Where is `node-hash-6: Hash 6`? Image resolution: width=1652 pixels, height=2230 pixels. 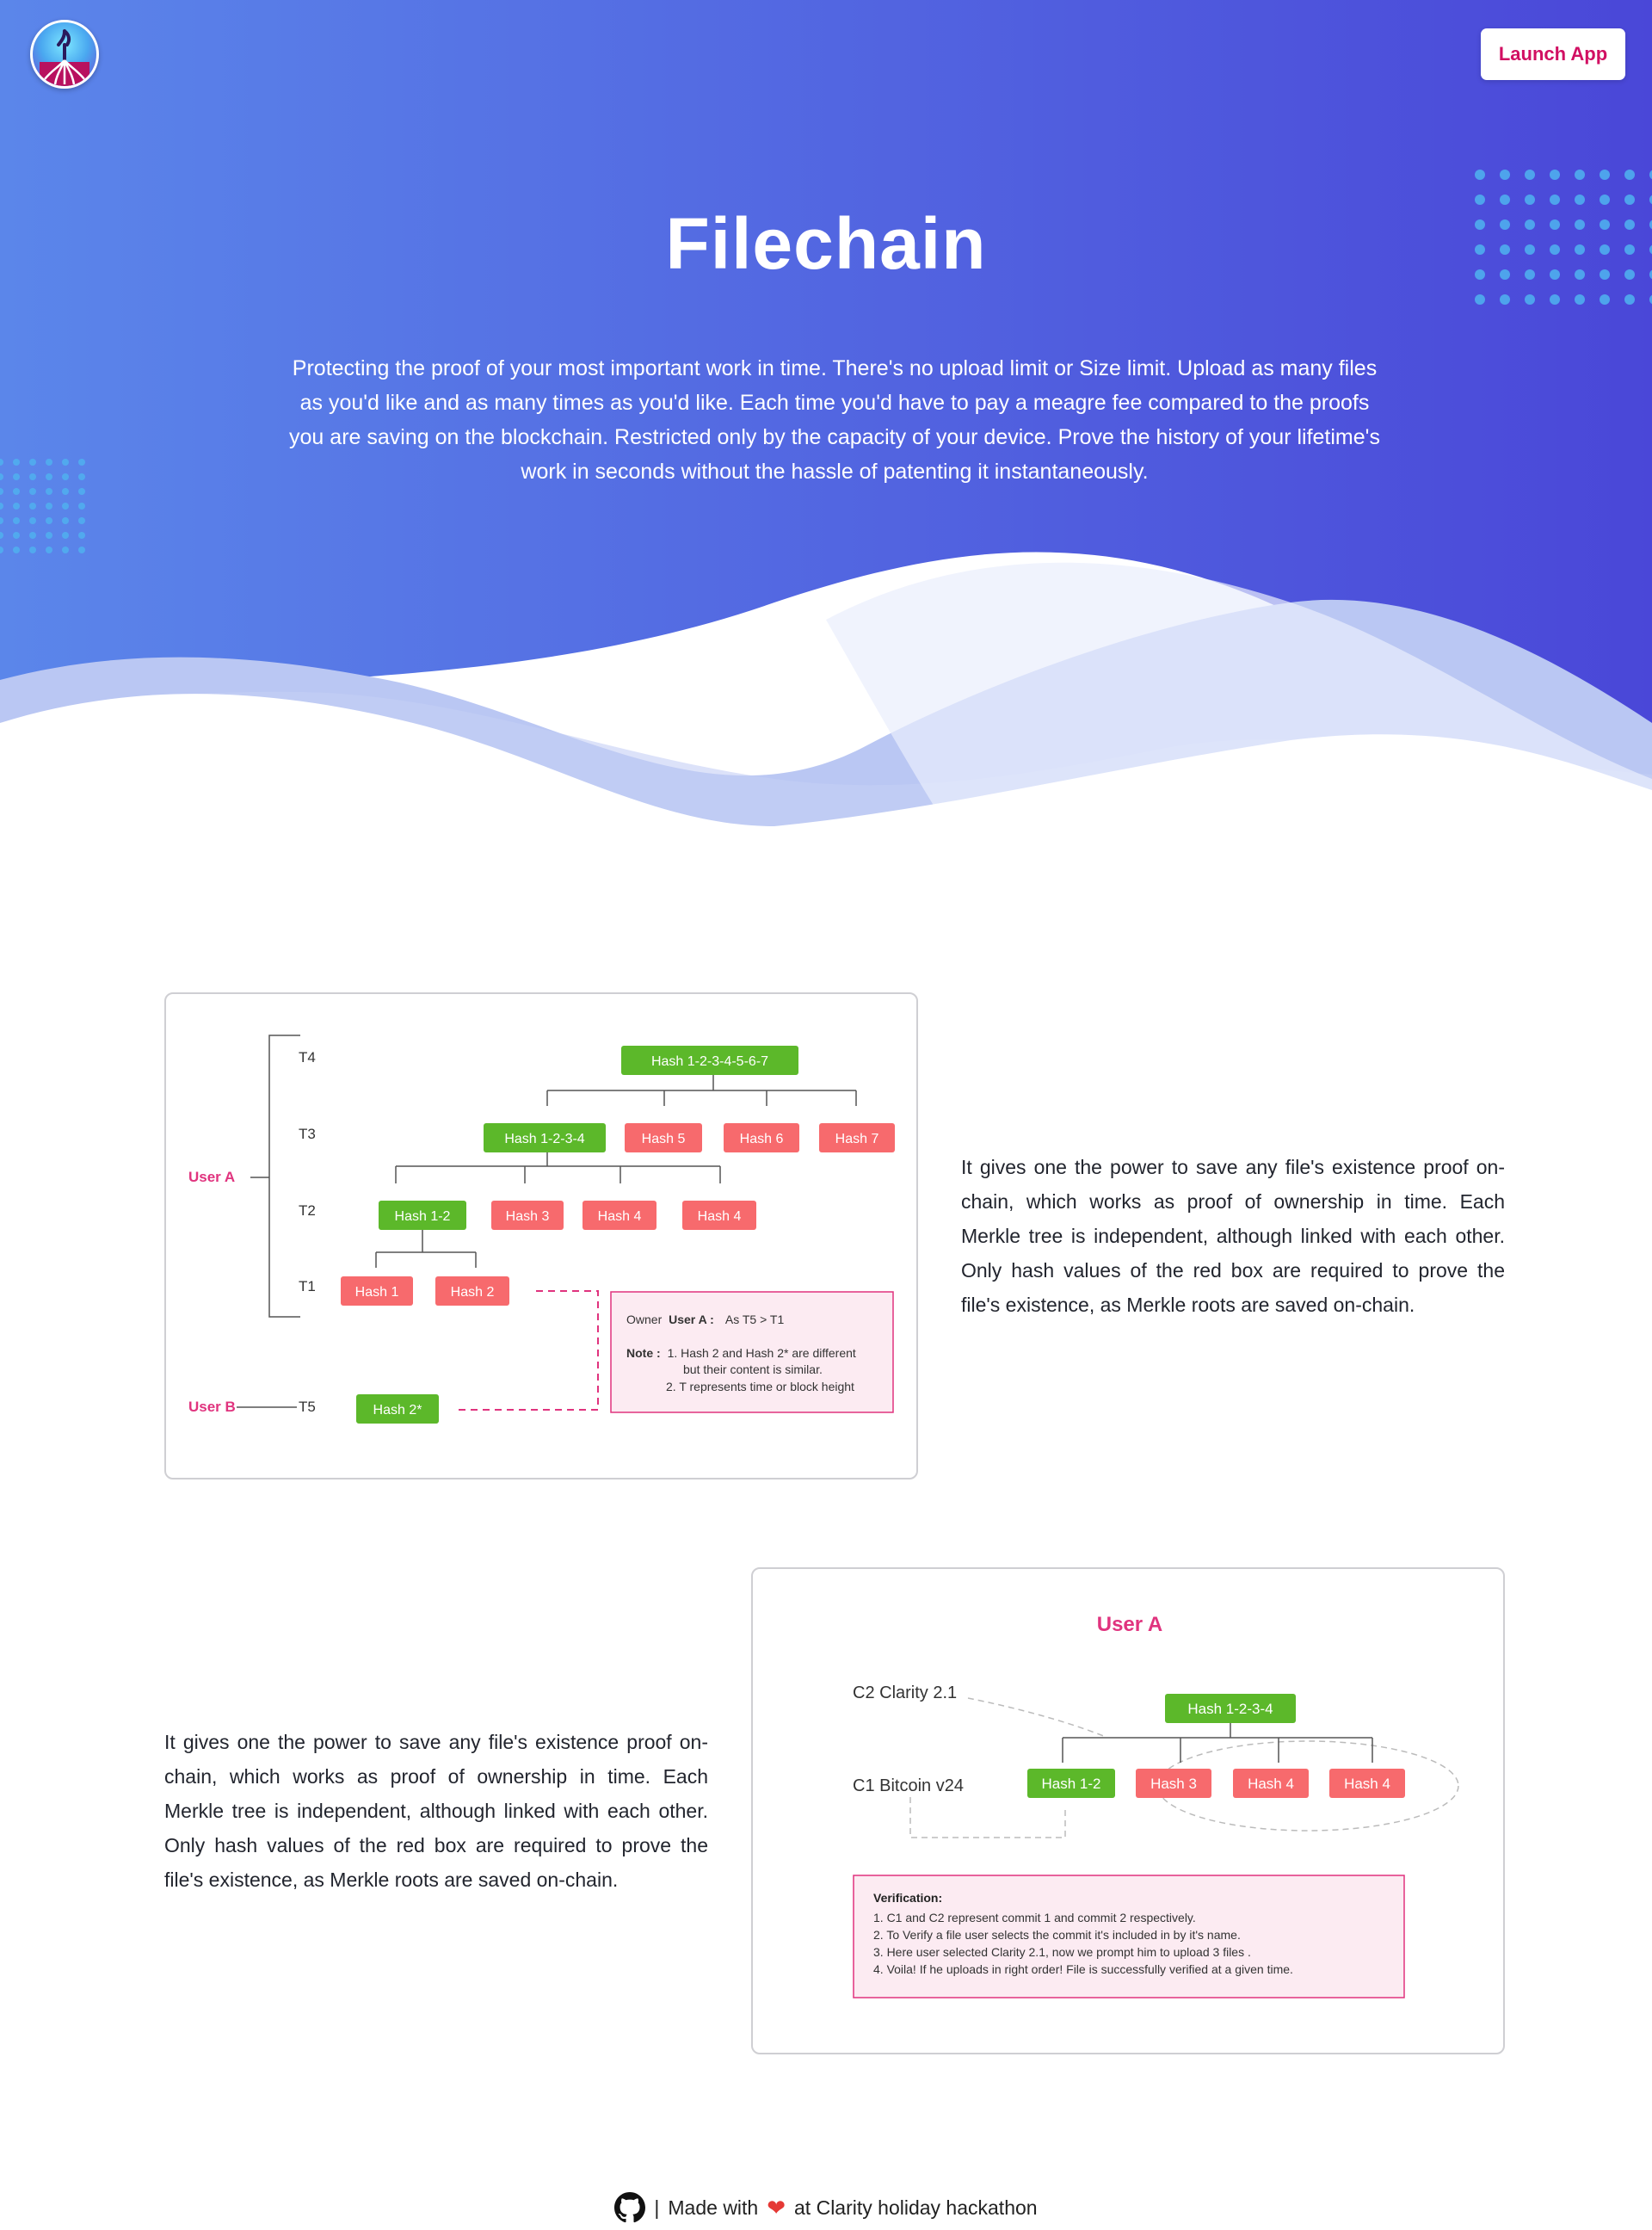
node-hash-6: Hash 6 is located at coordinates (761, 1137).